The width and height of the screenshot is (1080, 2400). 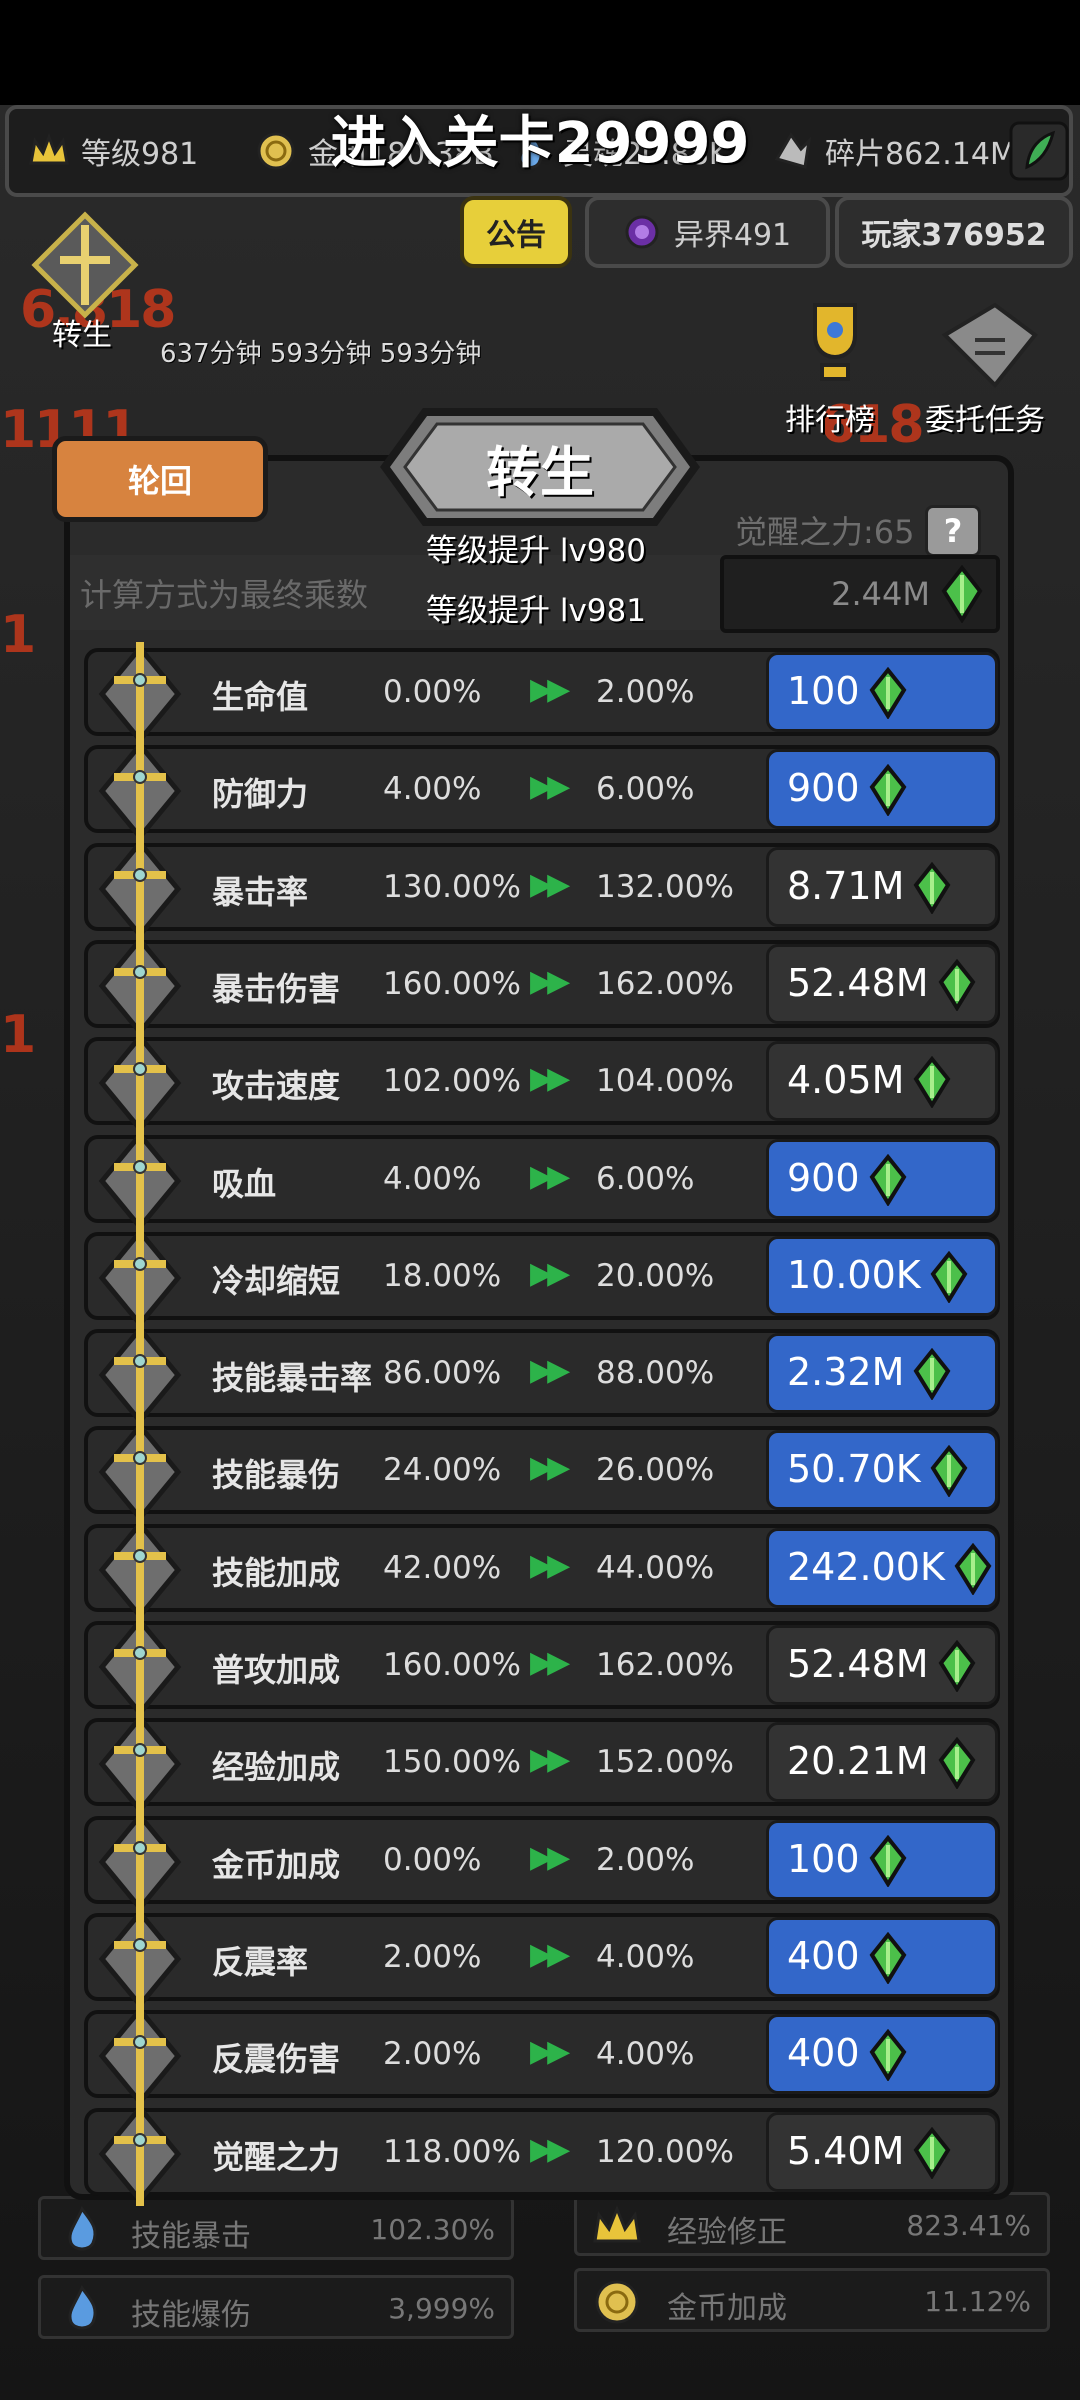 I want to click on notice-button: 公告, so click(x=516, y=232).